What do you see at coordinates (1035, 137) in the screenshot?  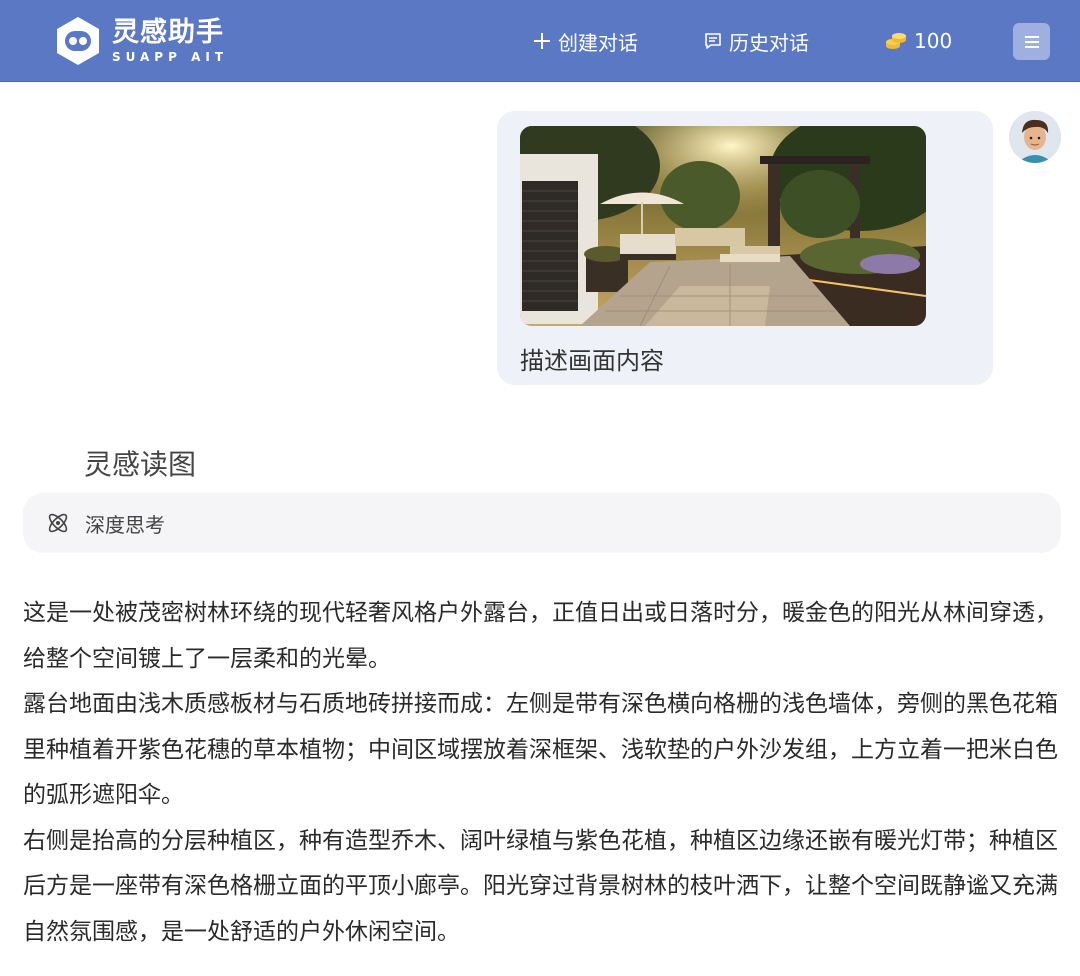 I see `user-avatar` at bounding box center [1035, 137].